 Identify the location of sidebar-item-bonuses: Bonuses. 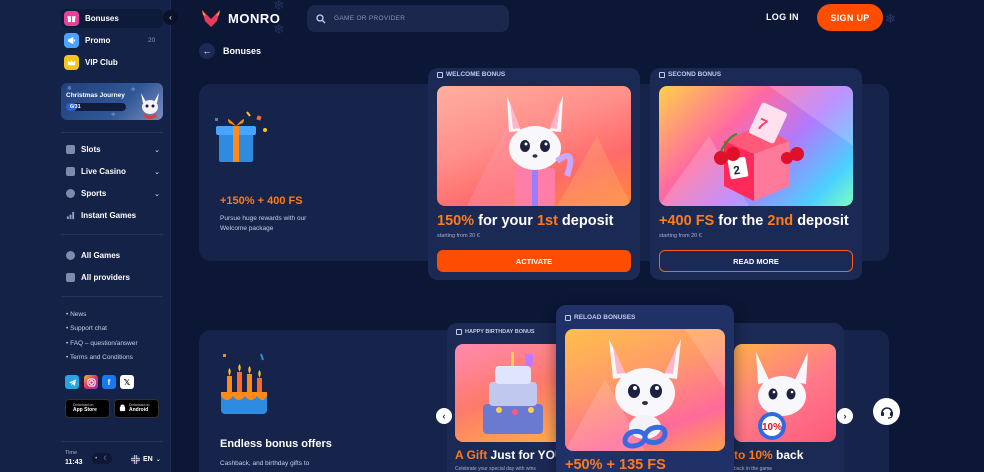
(91, 18).